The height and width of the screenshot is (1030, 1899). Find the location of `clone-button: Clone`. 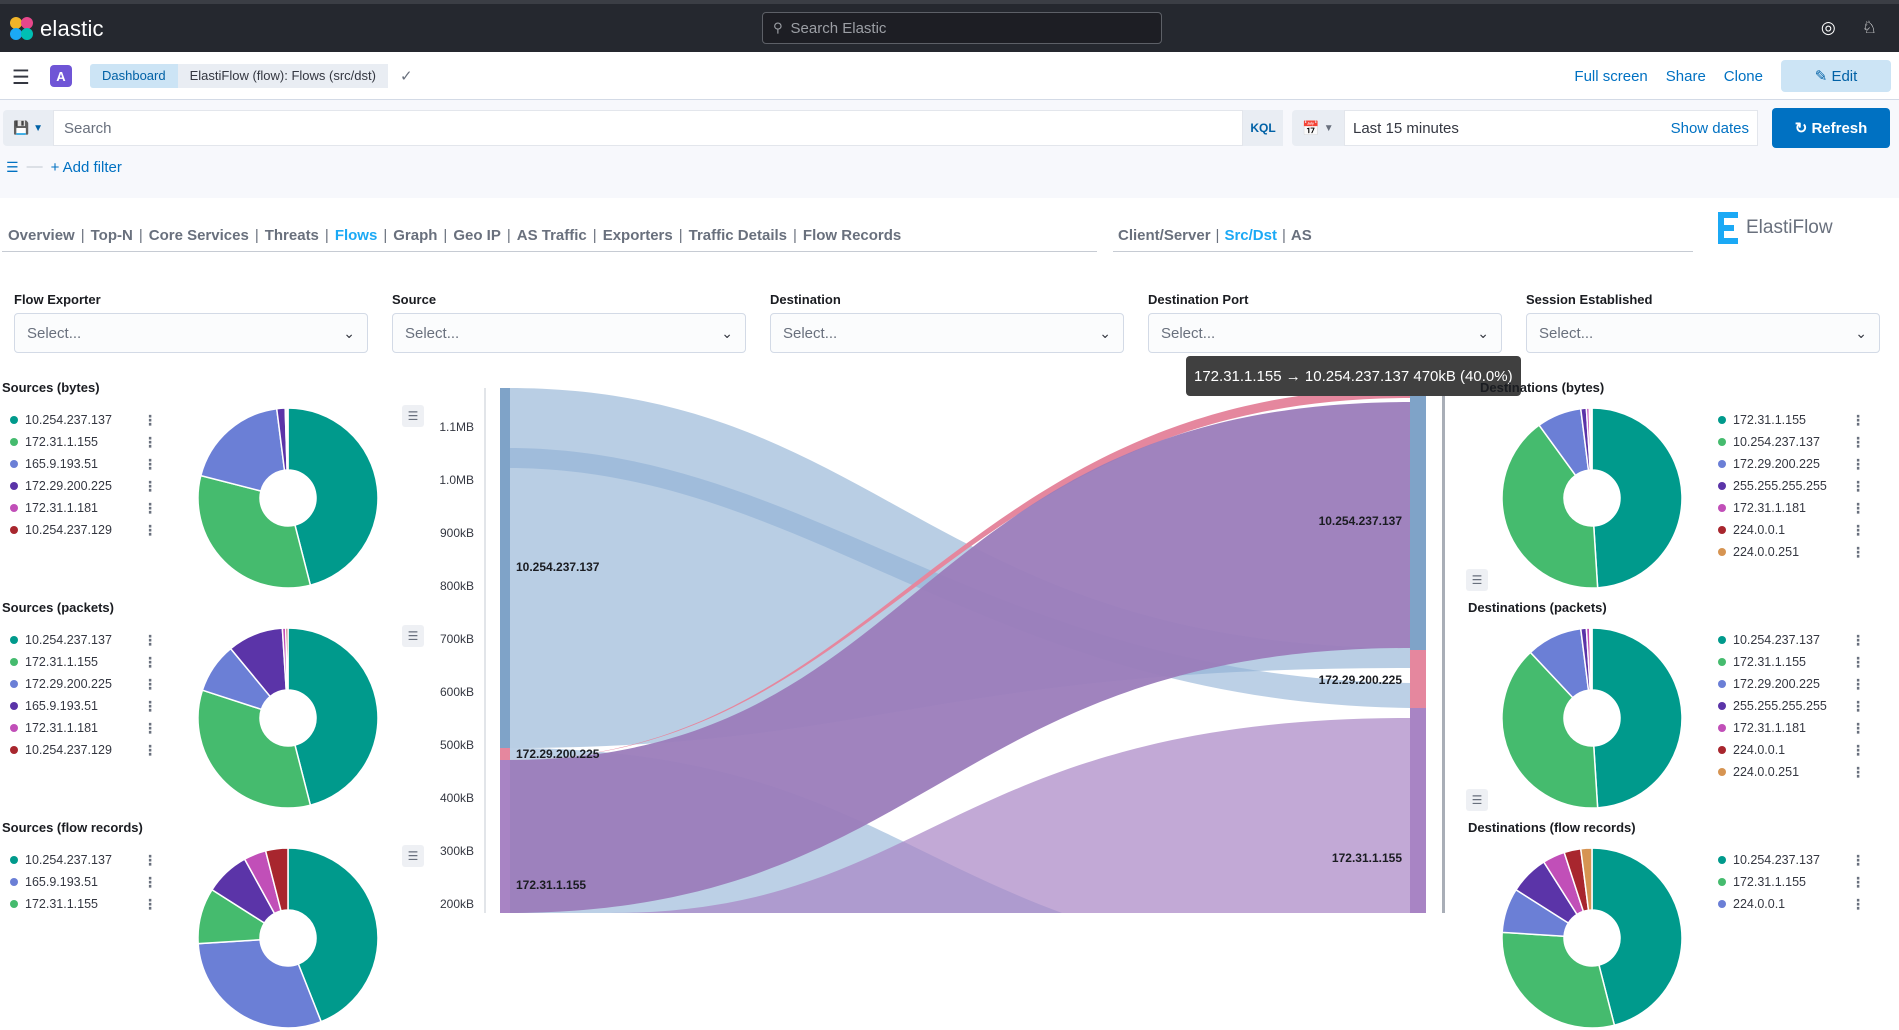

clone-button: Clone is located at coordinates (1743, 76).